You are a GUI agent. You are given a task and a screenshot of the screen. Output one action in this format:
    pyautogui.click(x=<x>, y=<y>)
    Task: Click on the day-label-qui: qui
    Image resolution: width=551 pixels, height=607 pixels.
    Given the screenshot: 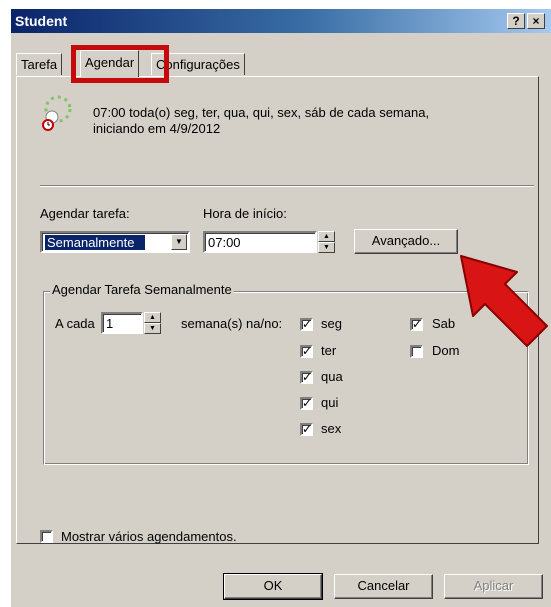 What is the action you would take?
    pyautogui.click(x=330, y=402)
    